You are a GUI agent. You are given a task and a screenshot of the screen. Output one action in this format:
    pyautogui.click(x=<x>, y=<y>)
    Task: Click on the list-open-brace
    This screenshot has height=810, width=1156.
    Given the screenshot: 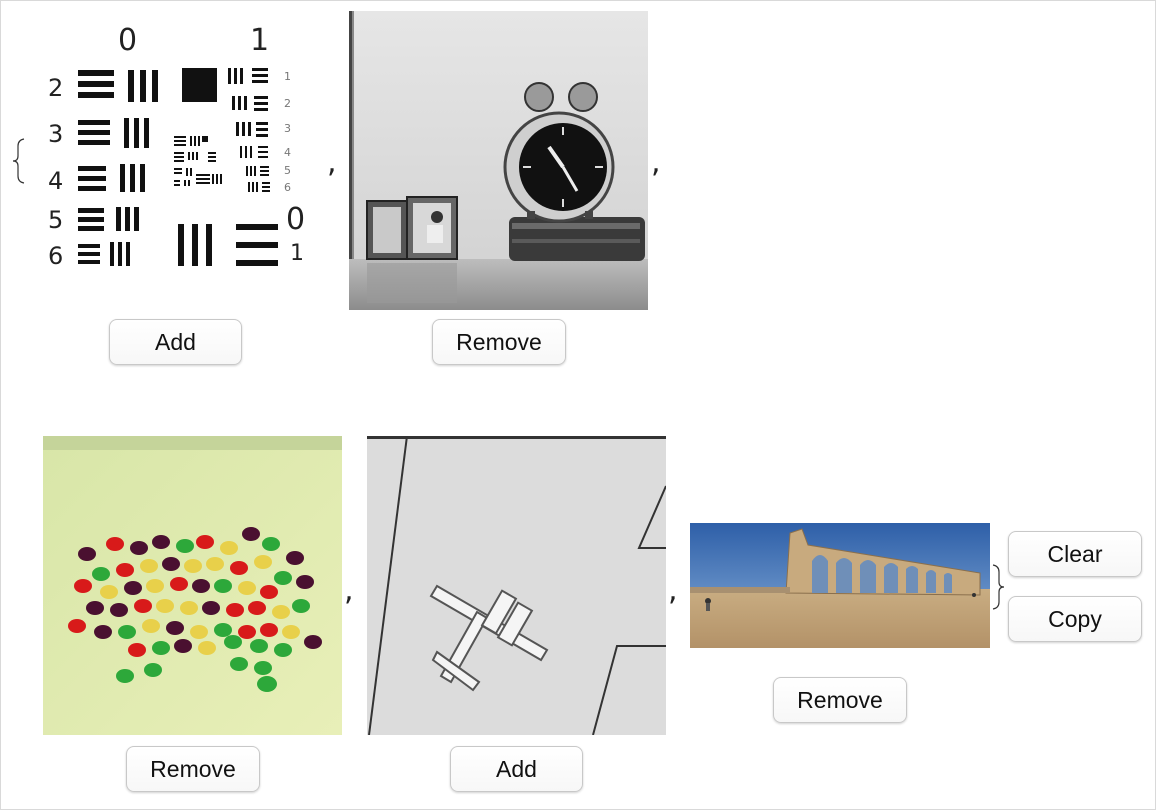 What is the action you would take?
    pyautogui.click(x=18, y=161)
    